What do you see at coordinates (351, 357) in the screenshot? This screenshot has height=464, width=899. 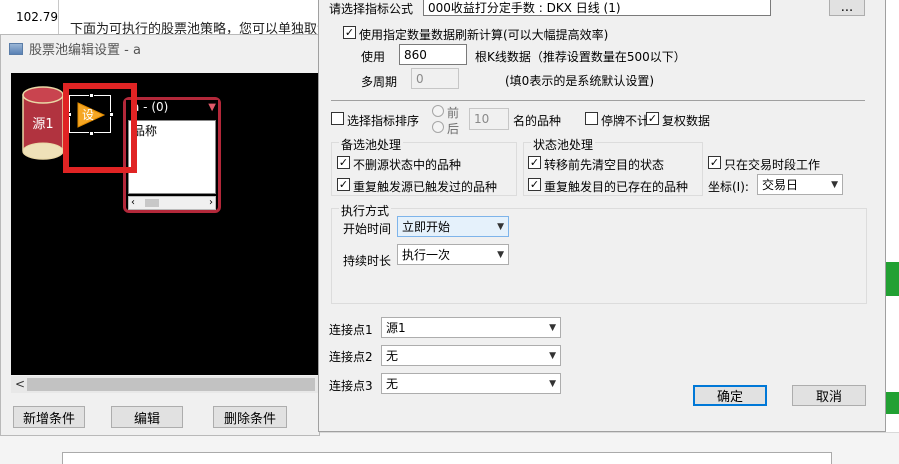 I see `connection-label-2: 连接点2` at bounding box center [351, 357].